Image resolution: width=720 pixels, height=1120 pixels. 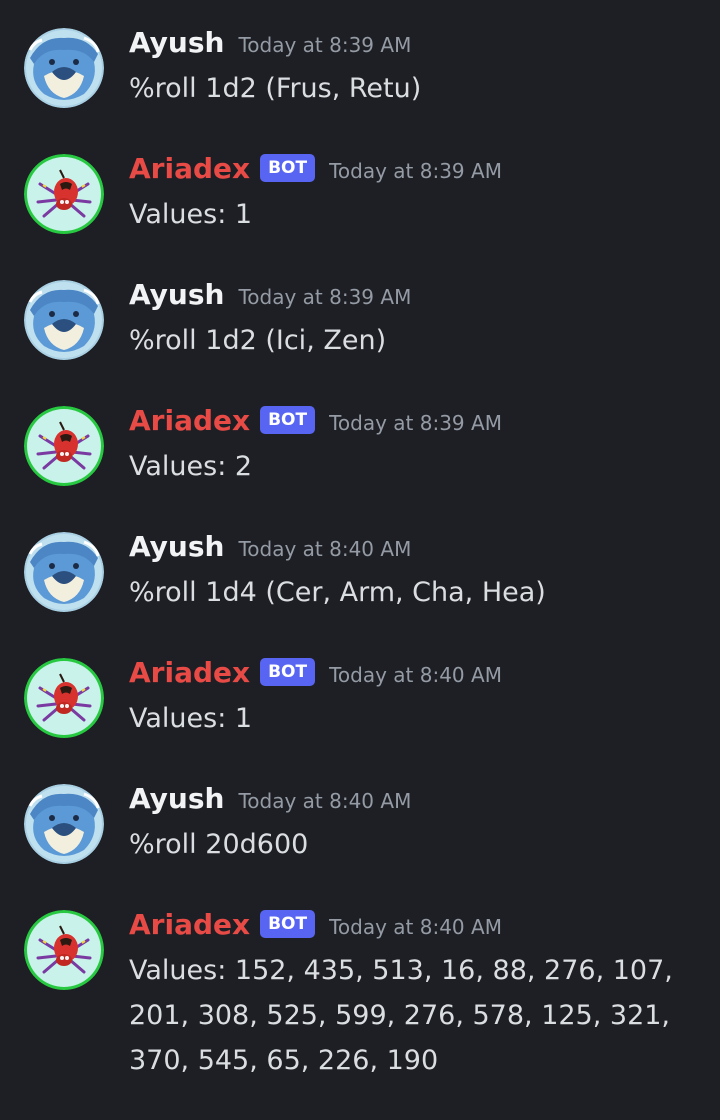 What do you see at coordinates (337, 592) in the screenshot?
I see `message-text: %roll 1d4 (Cer, Arm, Cha, Hea)` at bounding box center [337, 592].